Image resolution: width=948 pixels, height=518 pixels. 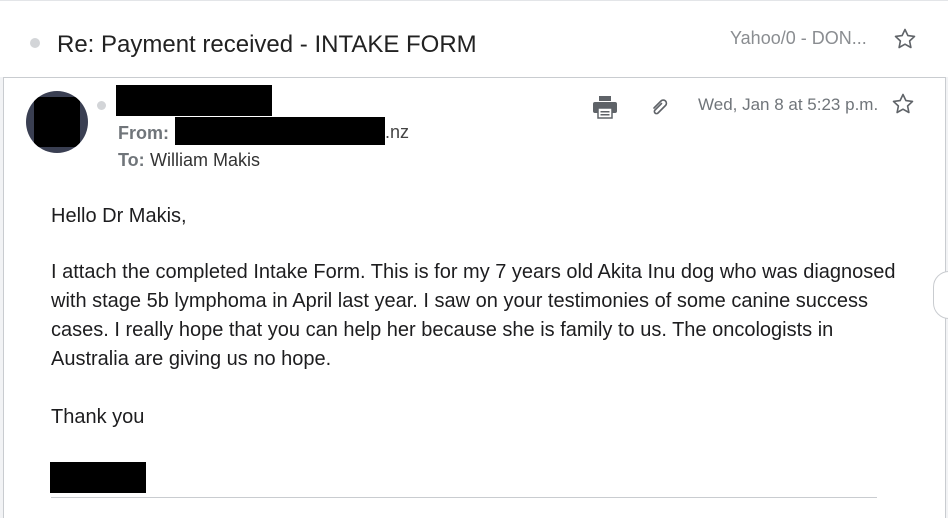 I want to click on avatar, so click(x=57, y=122).